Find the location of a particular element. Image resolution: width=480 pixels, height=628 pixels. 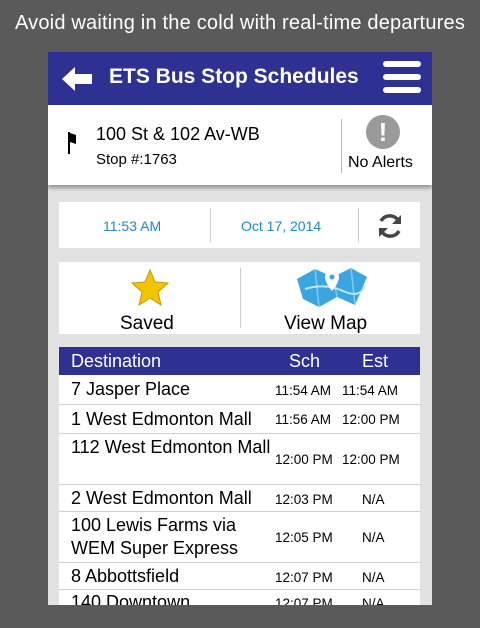

table-row: 2 West Edmonton Mall 12:03 PM N/A is located at coordinates (239, 498).